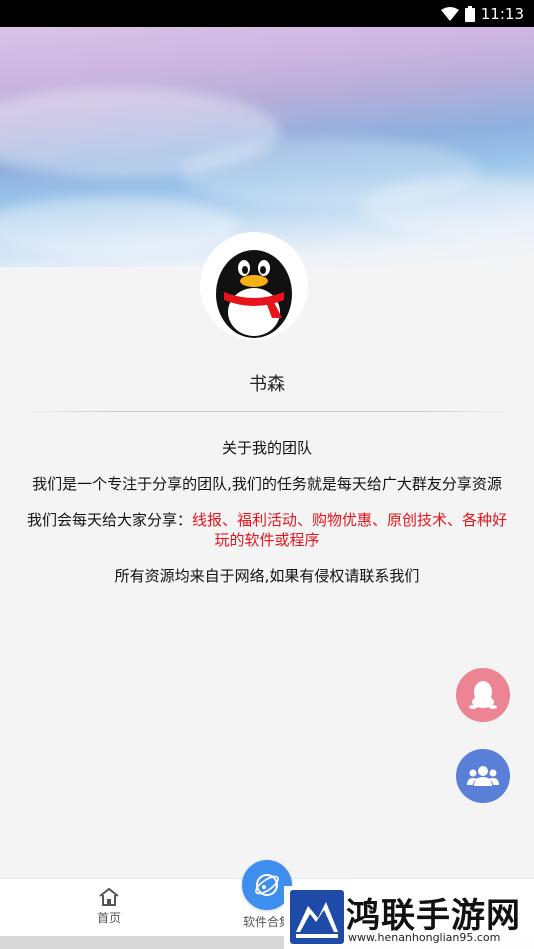 This screenshot has height=949, width=534. I want to click on about-heading: 关于我的团队, so click(266, 448).